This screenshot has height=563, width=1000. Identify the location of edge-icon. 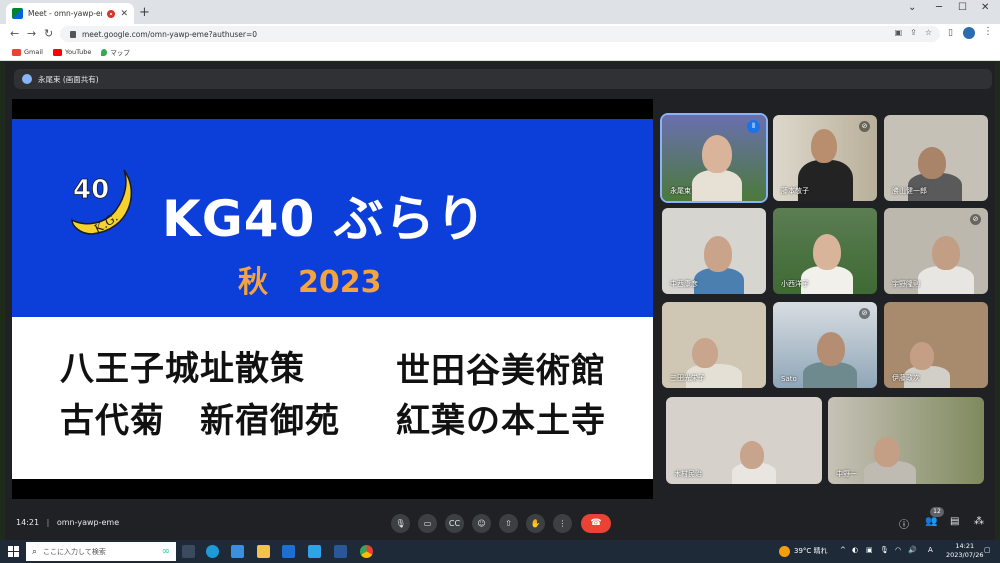
(212, 551).